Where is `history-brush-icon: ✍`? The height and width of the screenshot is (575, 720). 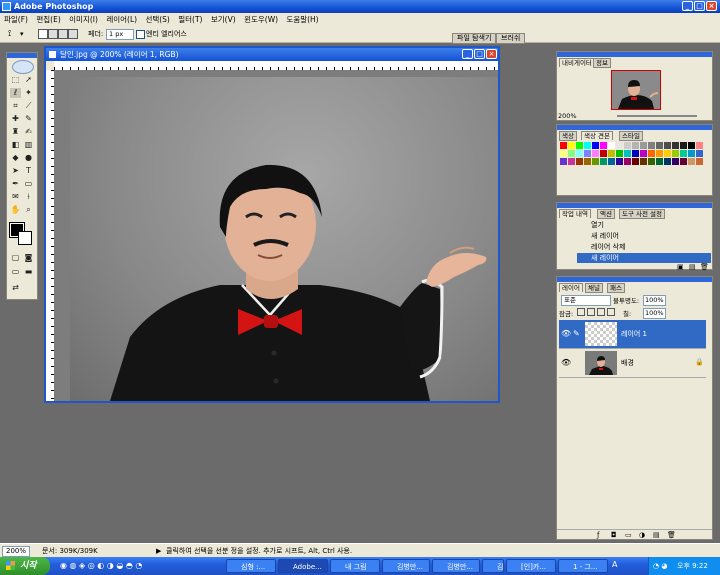
history-brush-icon: ✍ is located at coordinates (28, 132).